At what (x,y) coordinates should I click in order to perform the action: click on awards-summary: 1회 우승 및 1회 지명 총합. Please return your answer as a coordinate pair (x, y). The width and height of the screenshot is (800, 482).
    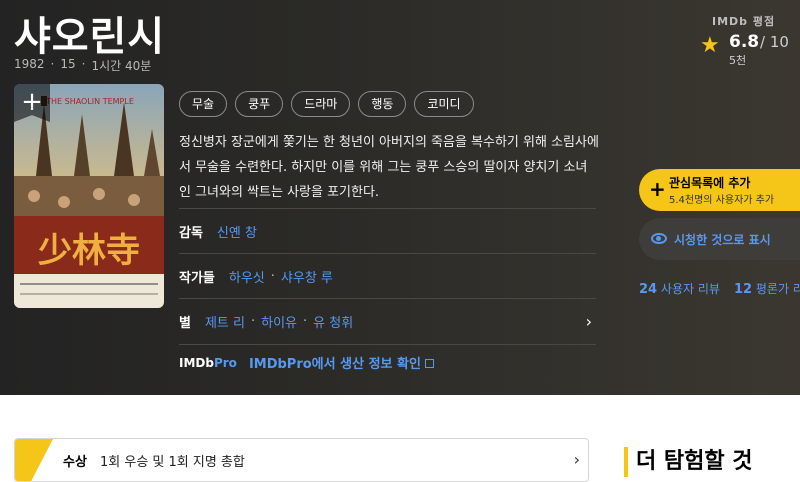
    Looking at the image, I should click on (172, 462).